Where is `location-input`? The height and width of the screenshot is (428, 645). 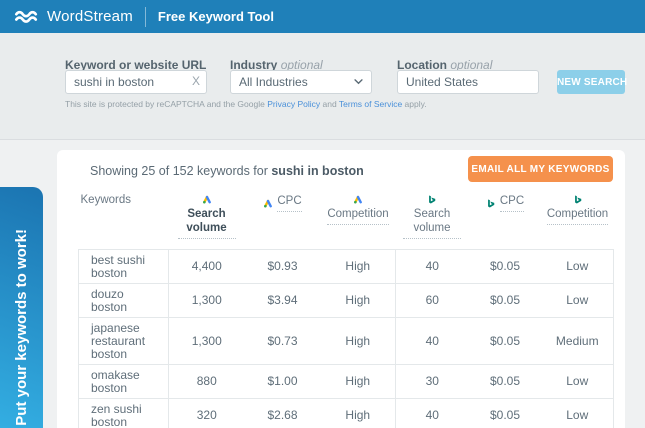
location-input is located at coordinates (468, 82).